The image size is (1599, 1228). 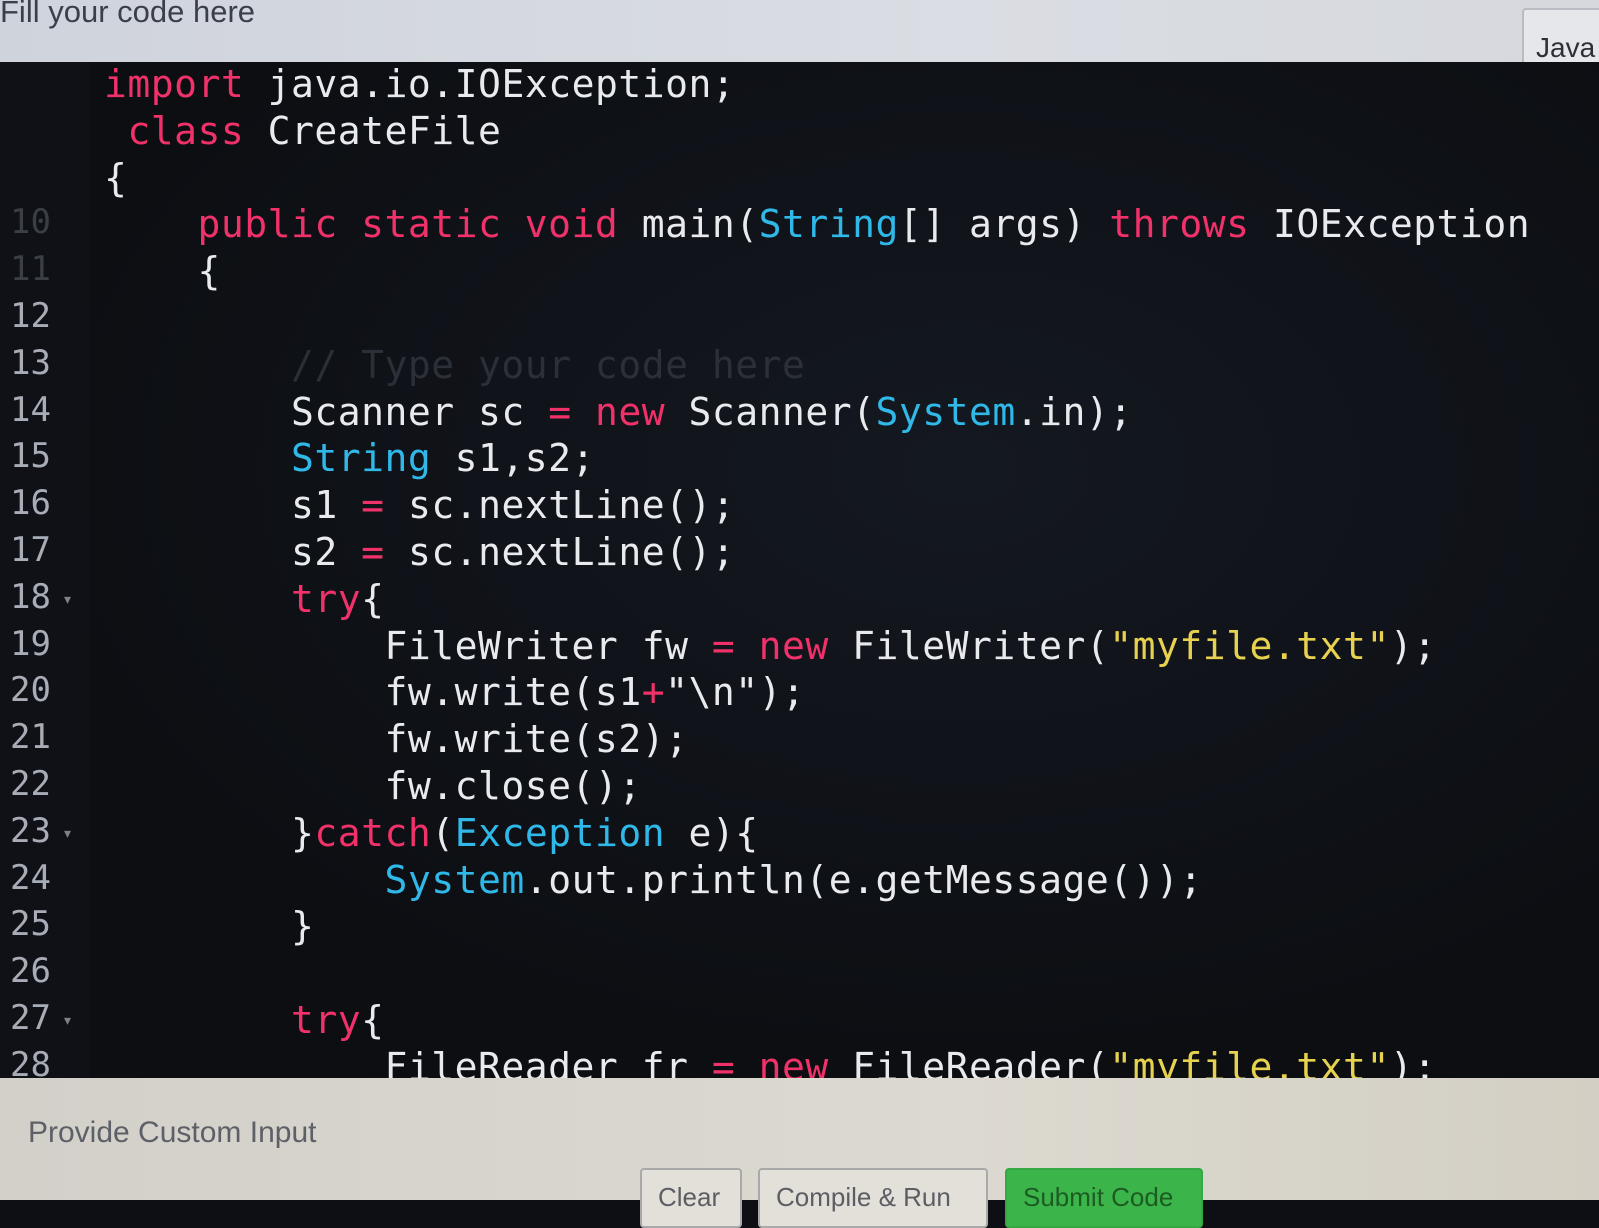 I want to click on code-token: FileReader fr, so click(x=408, y=1061).